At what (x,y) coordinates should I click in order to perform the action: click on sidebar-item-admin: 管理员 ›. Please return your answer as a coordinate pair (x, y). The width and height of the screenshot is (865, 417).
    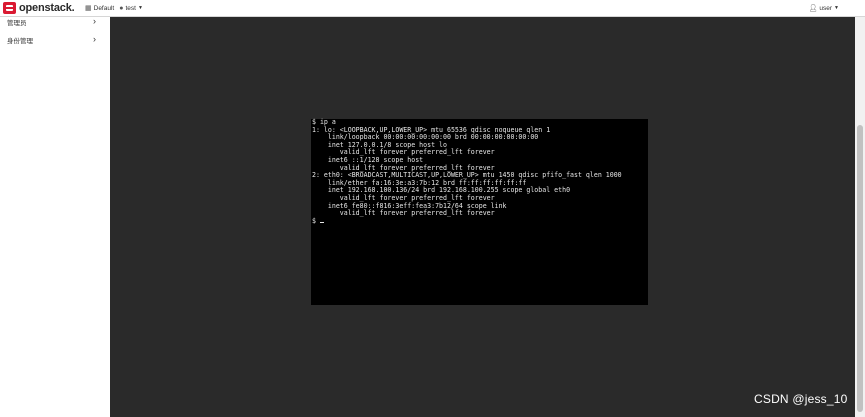
    Looking at the image, I should click on (52, 22).